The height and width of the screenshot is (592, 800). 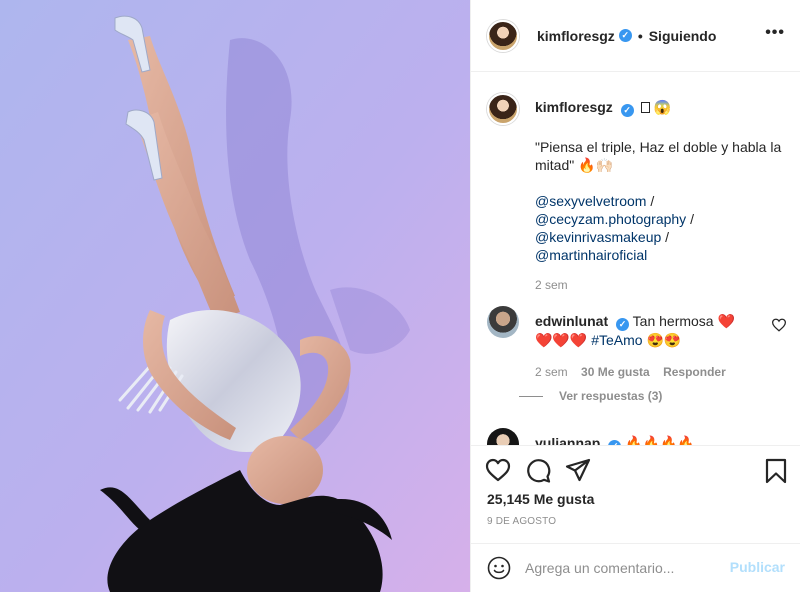 What do you see at coordinates (521, 521) in the screenshot?
I see `post-date: 9 DE AGOSTO` at bounding box center [521, 521].